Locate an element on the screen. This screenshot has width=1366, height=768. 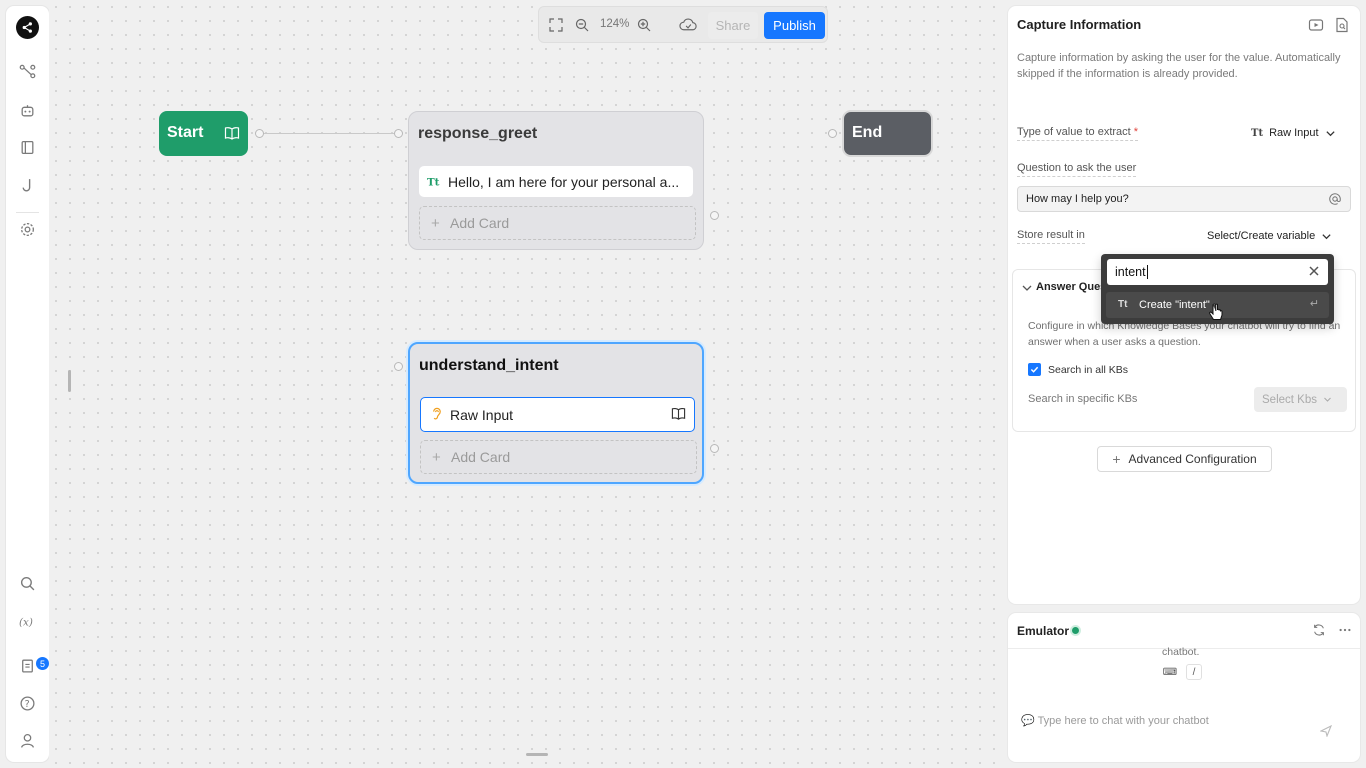
end-input-port is located at coordinates (832, 133).